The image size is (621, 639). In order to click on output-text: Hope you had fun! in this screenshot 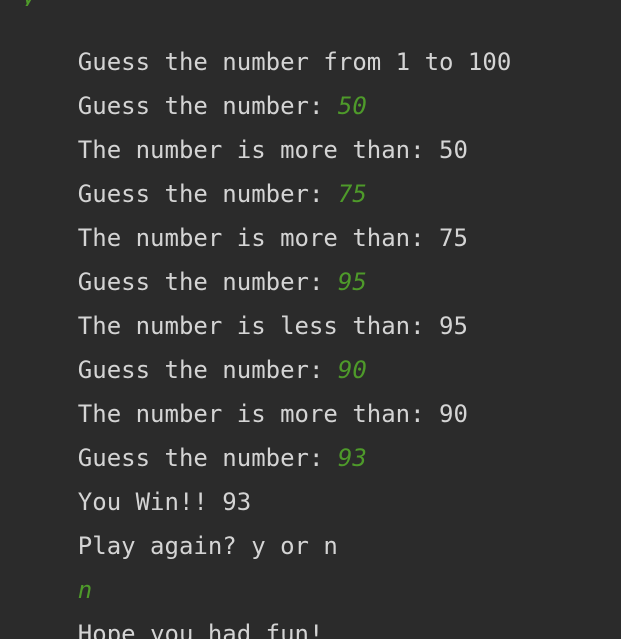, I will do `click(200, 629)`.